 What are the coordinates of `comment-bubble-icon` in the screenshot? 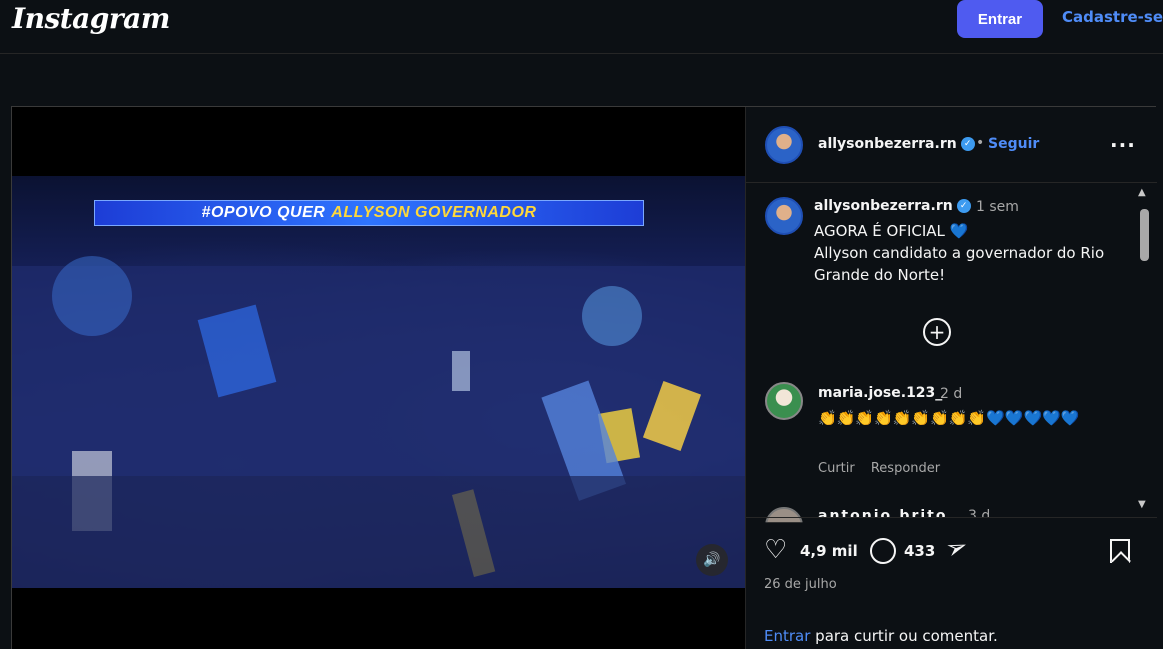 It's located at (883, 551).